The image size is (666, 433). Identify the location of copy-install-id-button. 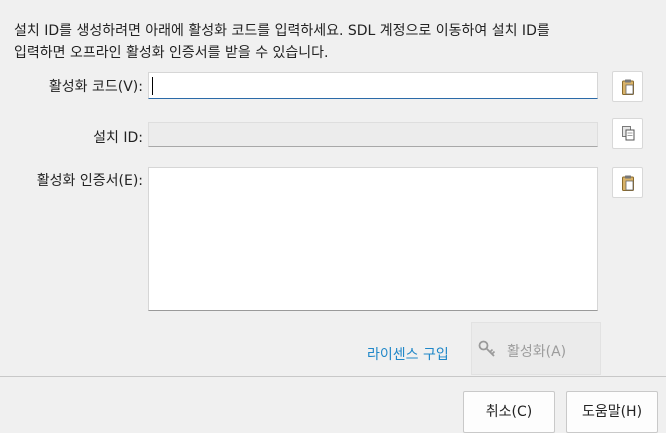
(627, 133).